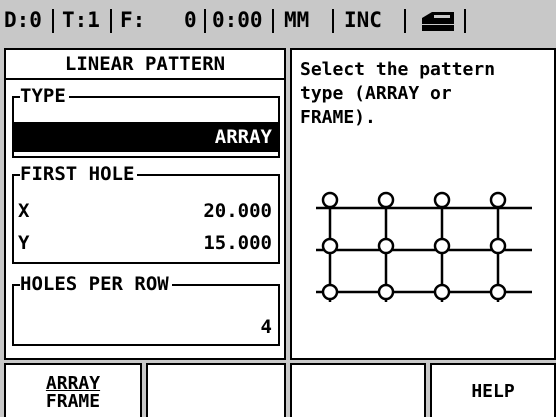 The image size is (556, 417). Describe the element at coordinates (146, 137) in the screenshot. I see `type-field: ARRAY` at that location.